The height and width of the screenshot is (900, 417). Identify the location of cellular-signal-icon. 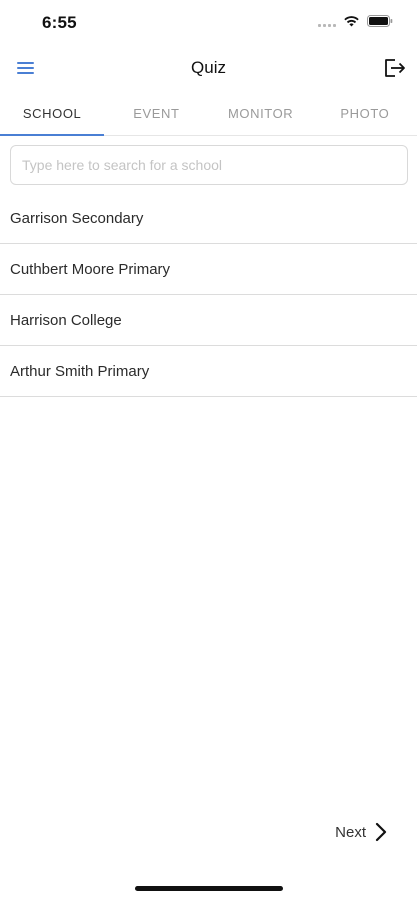
(327, 21).